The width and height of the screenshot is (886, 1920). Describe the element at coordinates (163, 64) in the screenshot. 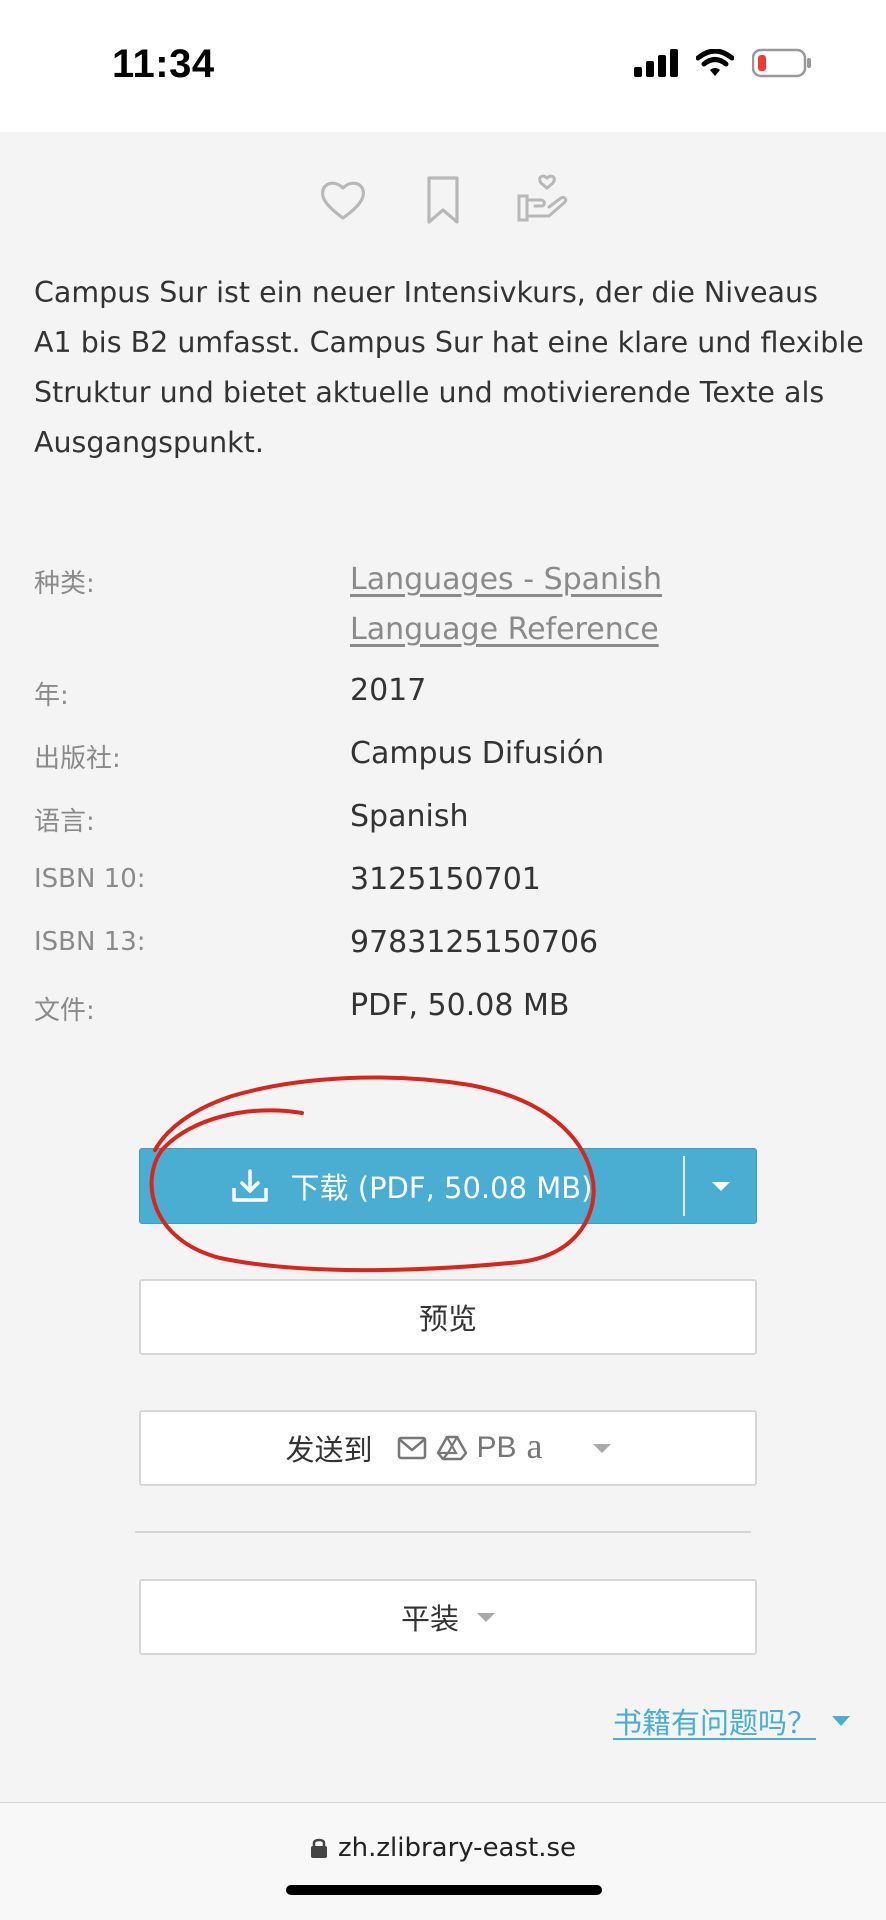

I see `status-time: 11:34` at that location.